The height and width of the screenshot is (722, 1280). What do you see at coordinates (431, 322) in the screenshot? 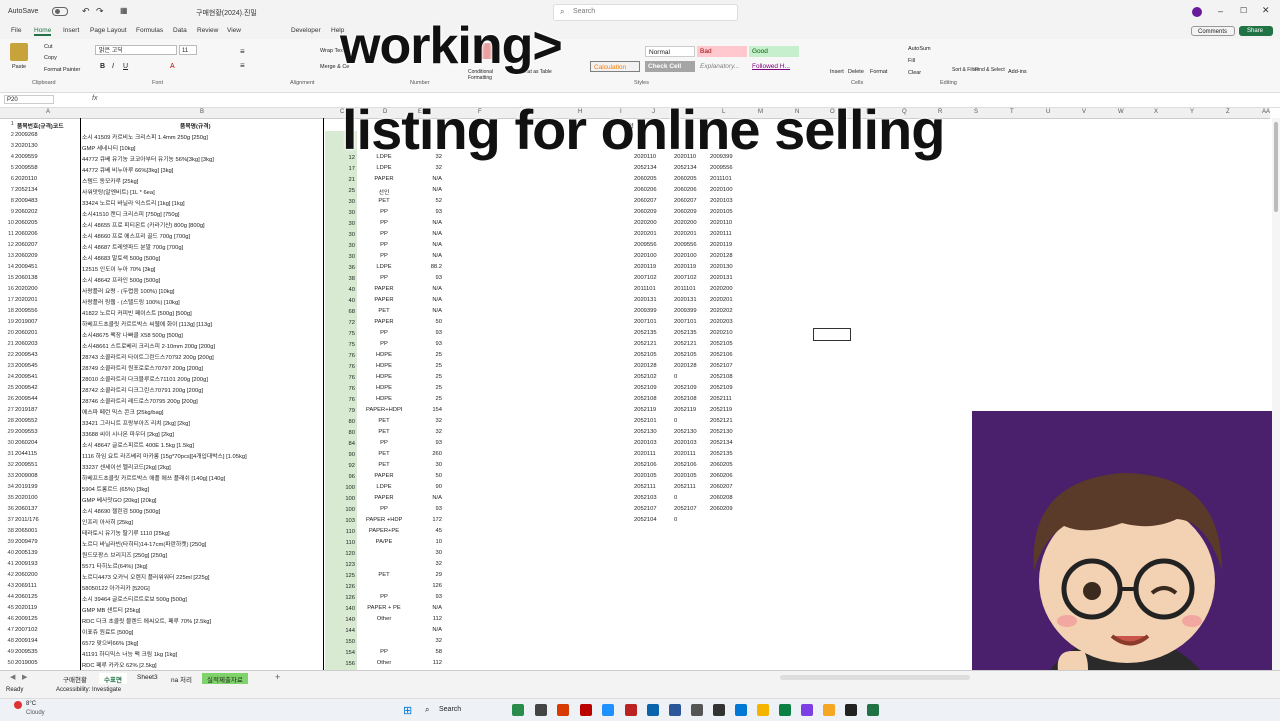
I see `cell-weight: 50` at bounding box center [431, 322].